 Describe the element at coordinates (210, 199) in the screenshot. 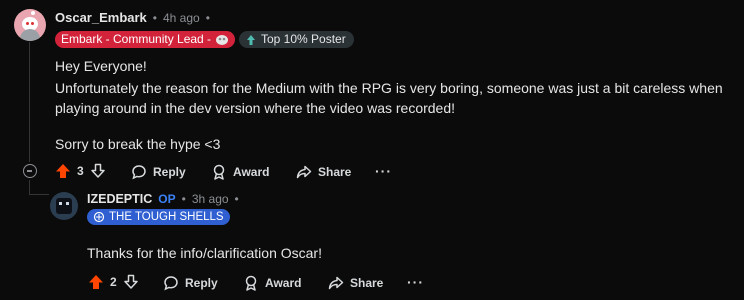

I see `reply-timestamp: 3h ago` at that location.